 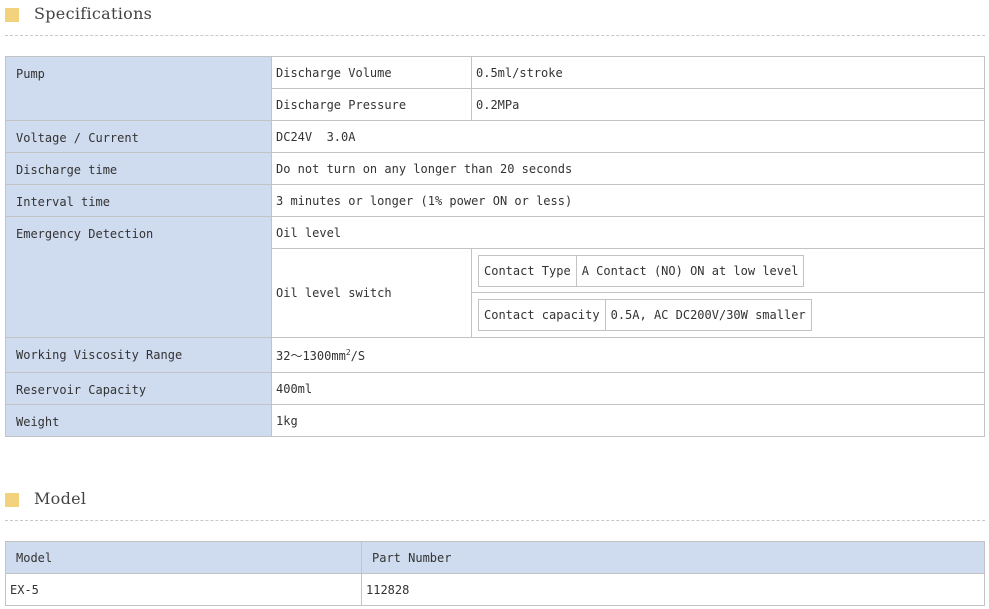 What do you see at coordinates (728, 72) in the screenshot?
I see `discharge-volume-value: 0.5ml/stroke` at bounding box center [728, 72].